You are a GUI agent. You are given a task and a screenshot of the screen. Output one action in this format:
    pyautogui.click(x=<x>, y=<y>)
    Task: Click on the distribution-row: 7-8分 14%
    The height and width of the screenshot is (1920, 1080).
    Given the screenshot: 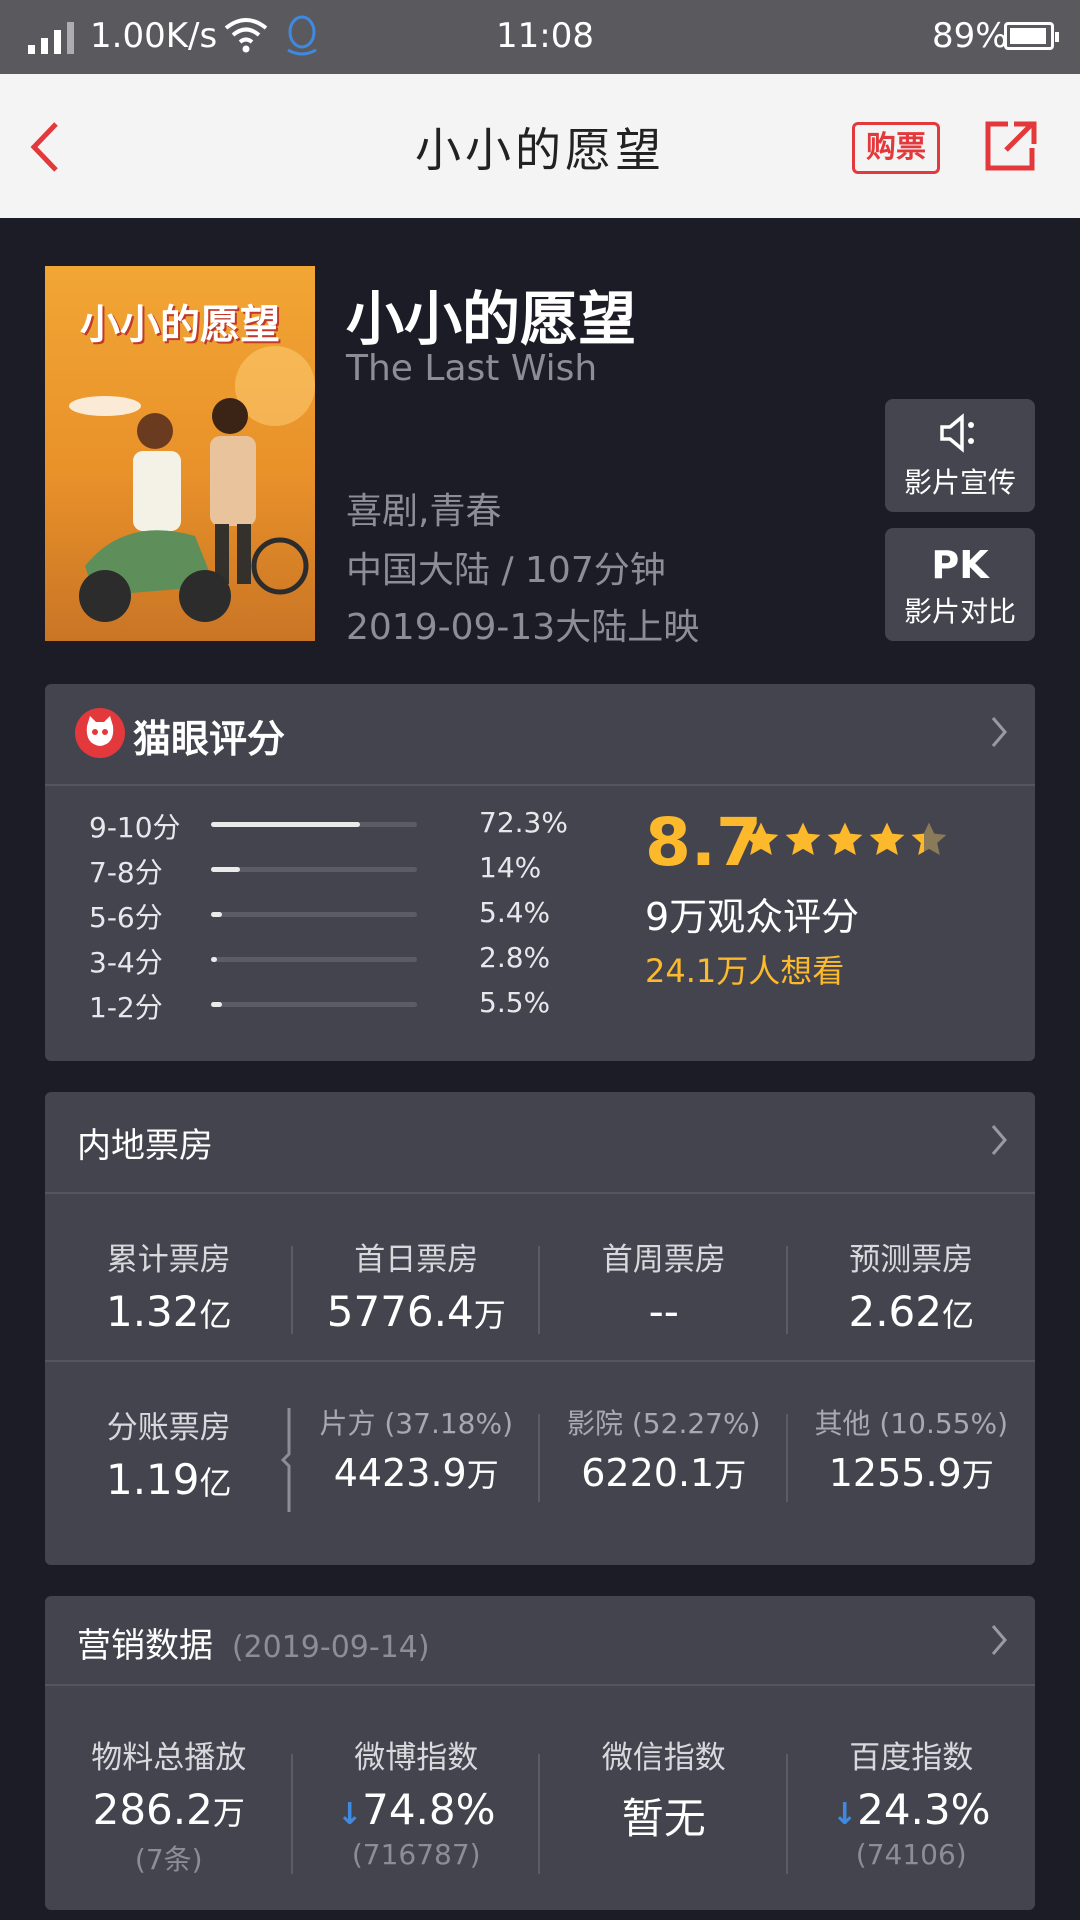 What is the action you would take?
    pyautogui.click(x=315, y=871)
    